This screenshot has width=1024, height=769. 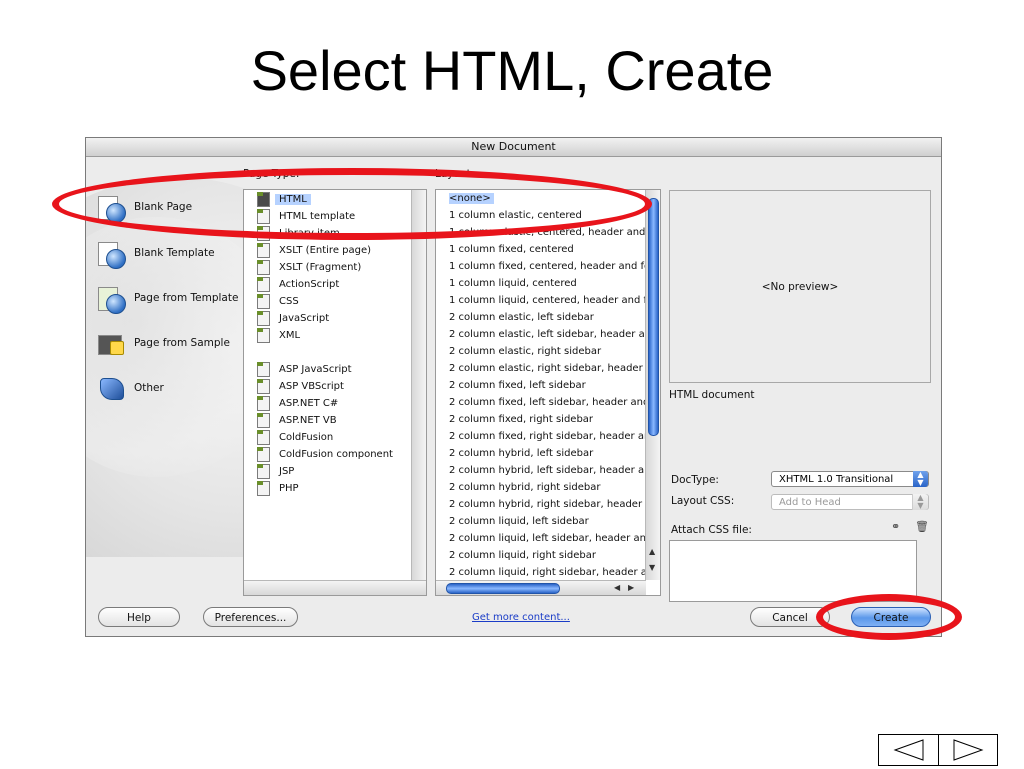 I want to click on page-type-item: XSLT (Entire page), so click(x=314, y=250).